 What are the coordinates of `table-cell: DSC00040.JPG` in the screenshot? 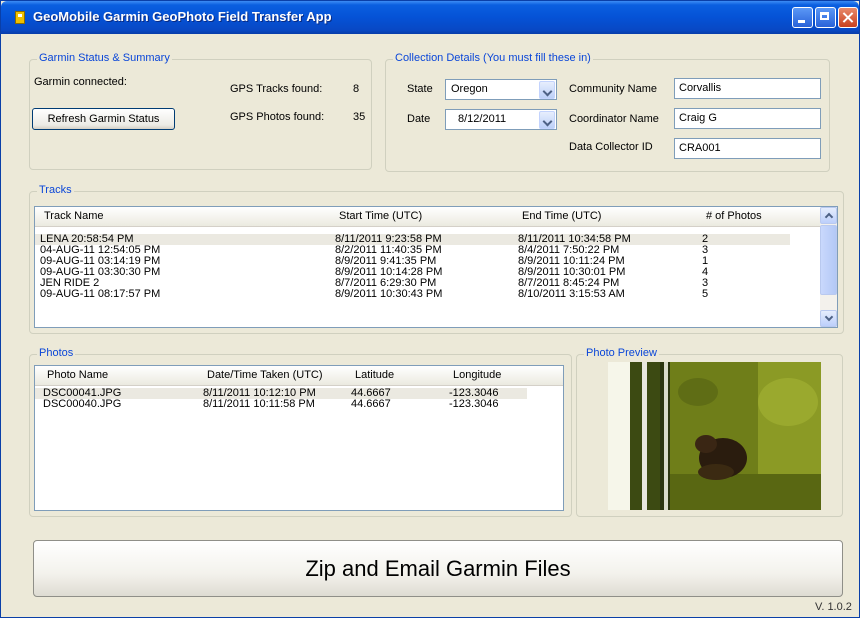 It's located at (82, 404).